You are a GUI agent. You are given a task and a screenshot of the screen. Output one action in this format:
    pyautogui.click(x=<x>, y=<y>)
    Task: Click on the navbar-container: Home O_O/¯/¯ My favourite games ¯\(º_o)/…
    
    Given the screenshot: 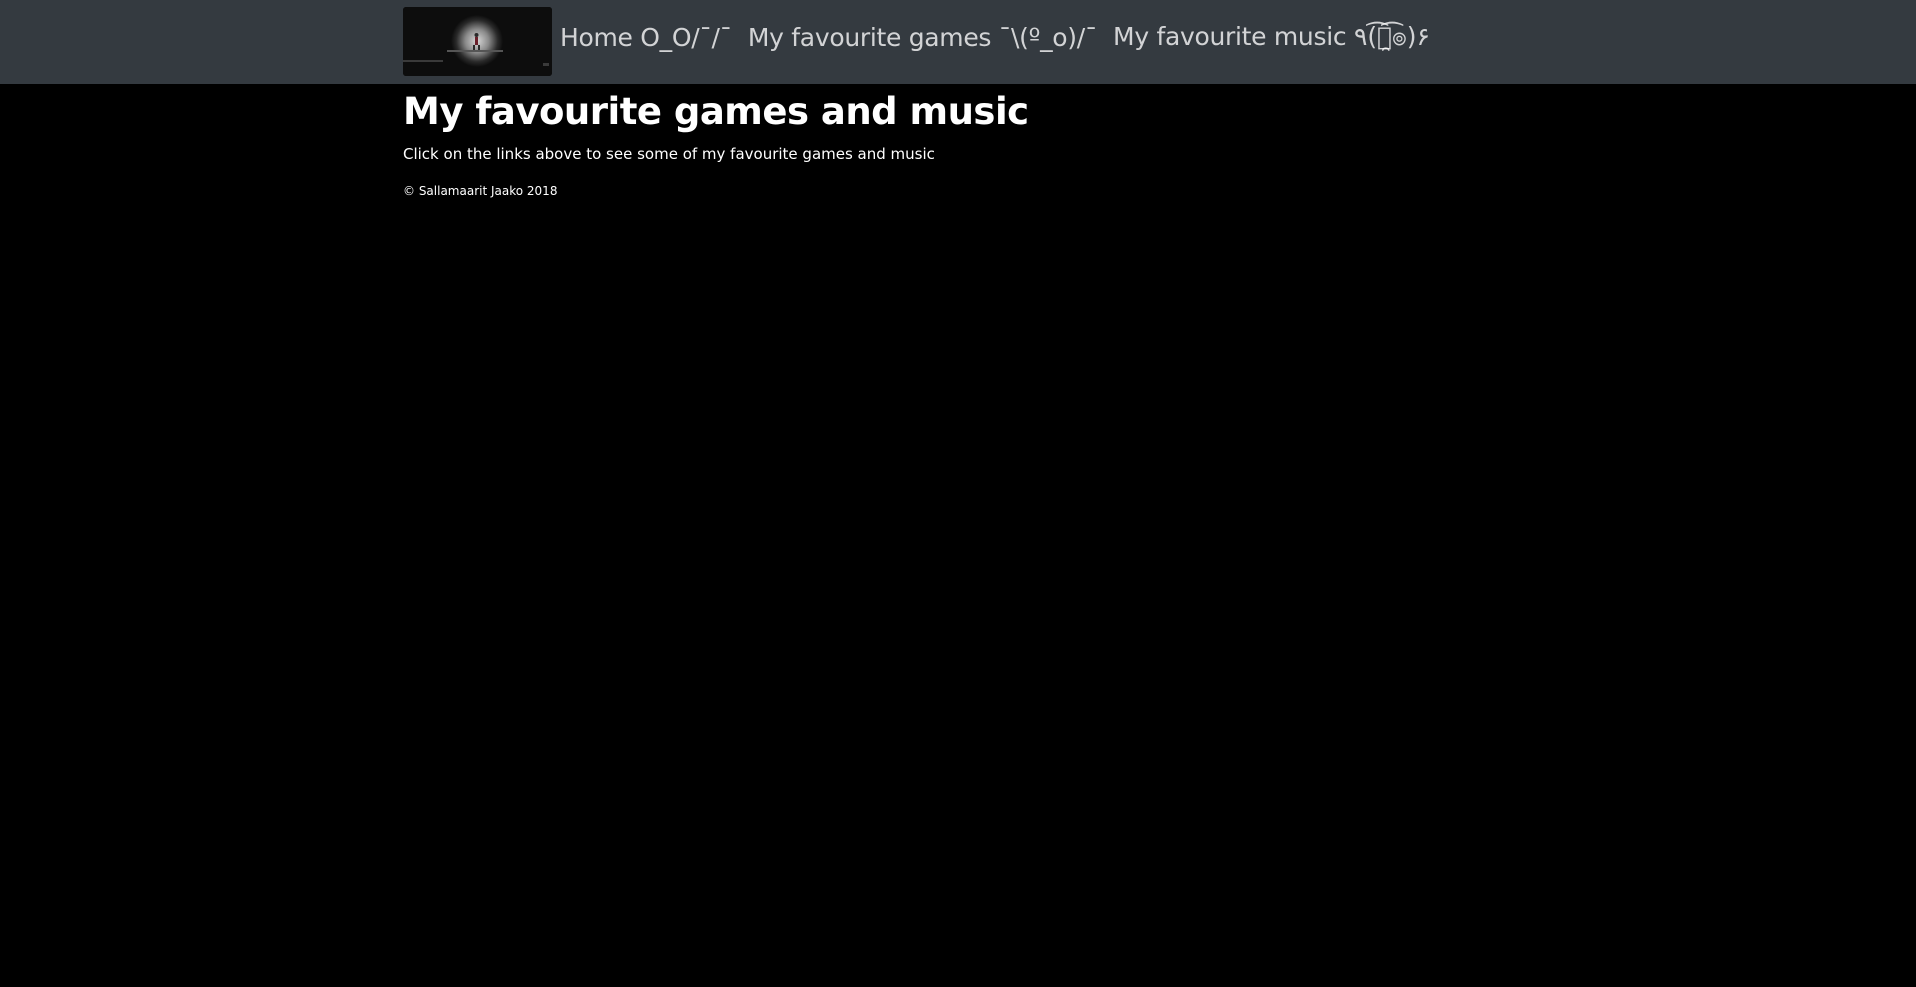 What is the action you would take?
    pyautogui.click(x=924, y=41)
    